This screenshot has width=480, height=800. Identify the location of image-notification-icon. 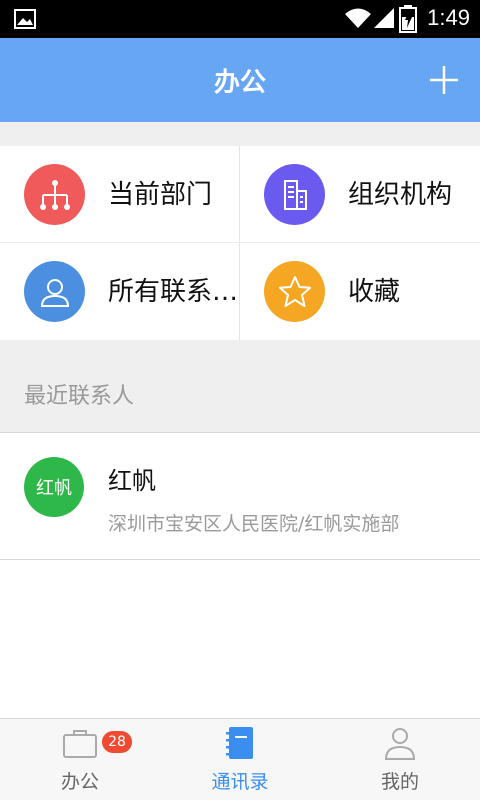
(25, 19).